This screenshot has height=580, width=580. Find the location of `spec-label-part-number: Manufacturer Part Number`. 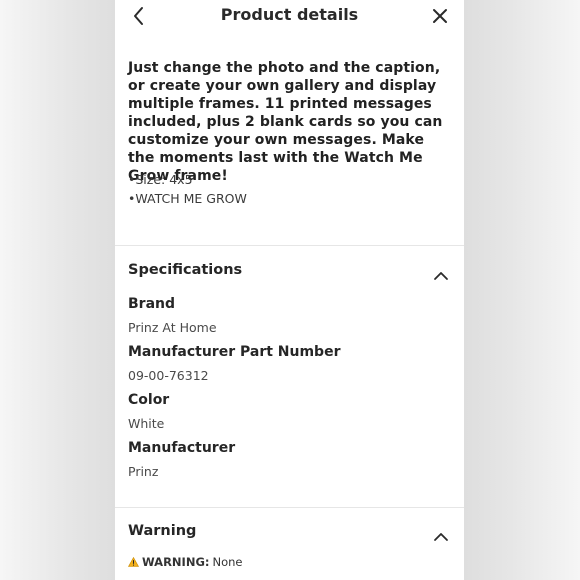

spec-label-part-number: Manufacturer Part Number is located at coordinates (234, 352).